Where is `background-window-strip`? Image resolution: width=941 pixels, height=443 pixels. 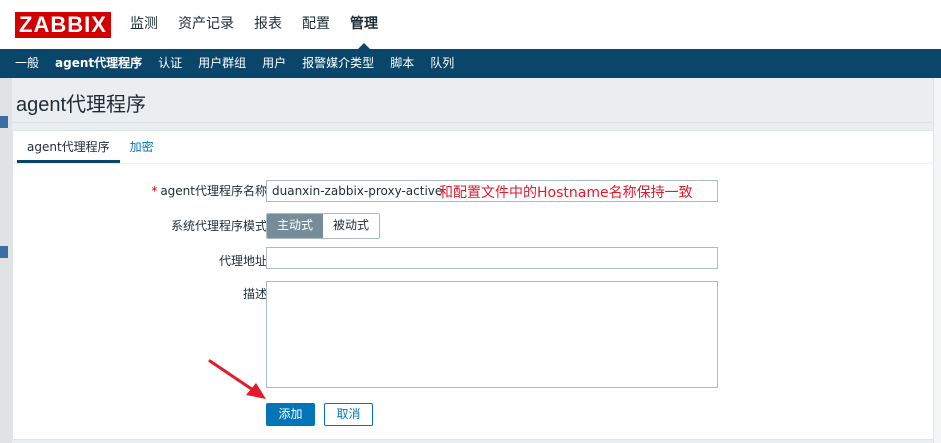
background-window-strip is located at coordinates (6, 256).